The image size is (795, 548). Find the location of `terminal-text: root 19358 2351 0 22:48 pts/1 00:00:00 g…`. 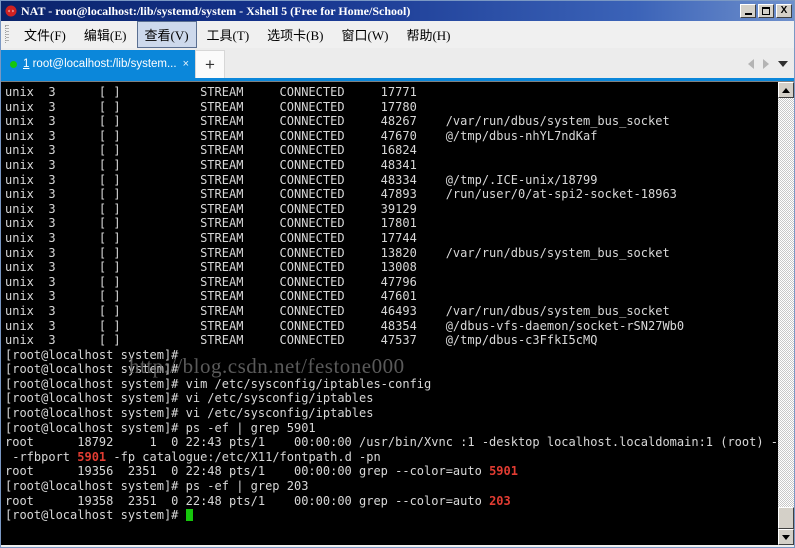

terminal-text: root 19358 2351 0 22:48 pts/1 00:00:00 g… is located at coordinates (247, 500).